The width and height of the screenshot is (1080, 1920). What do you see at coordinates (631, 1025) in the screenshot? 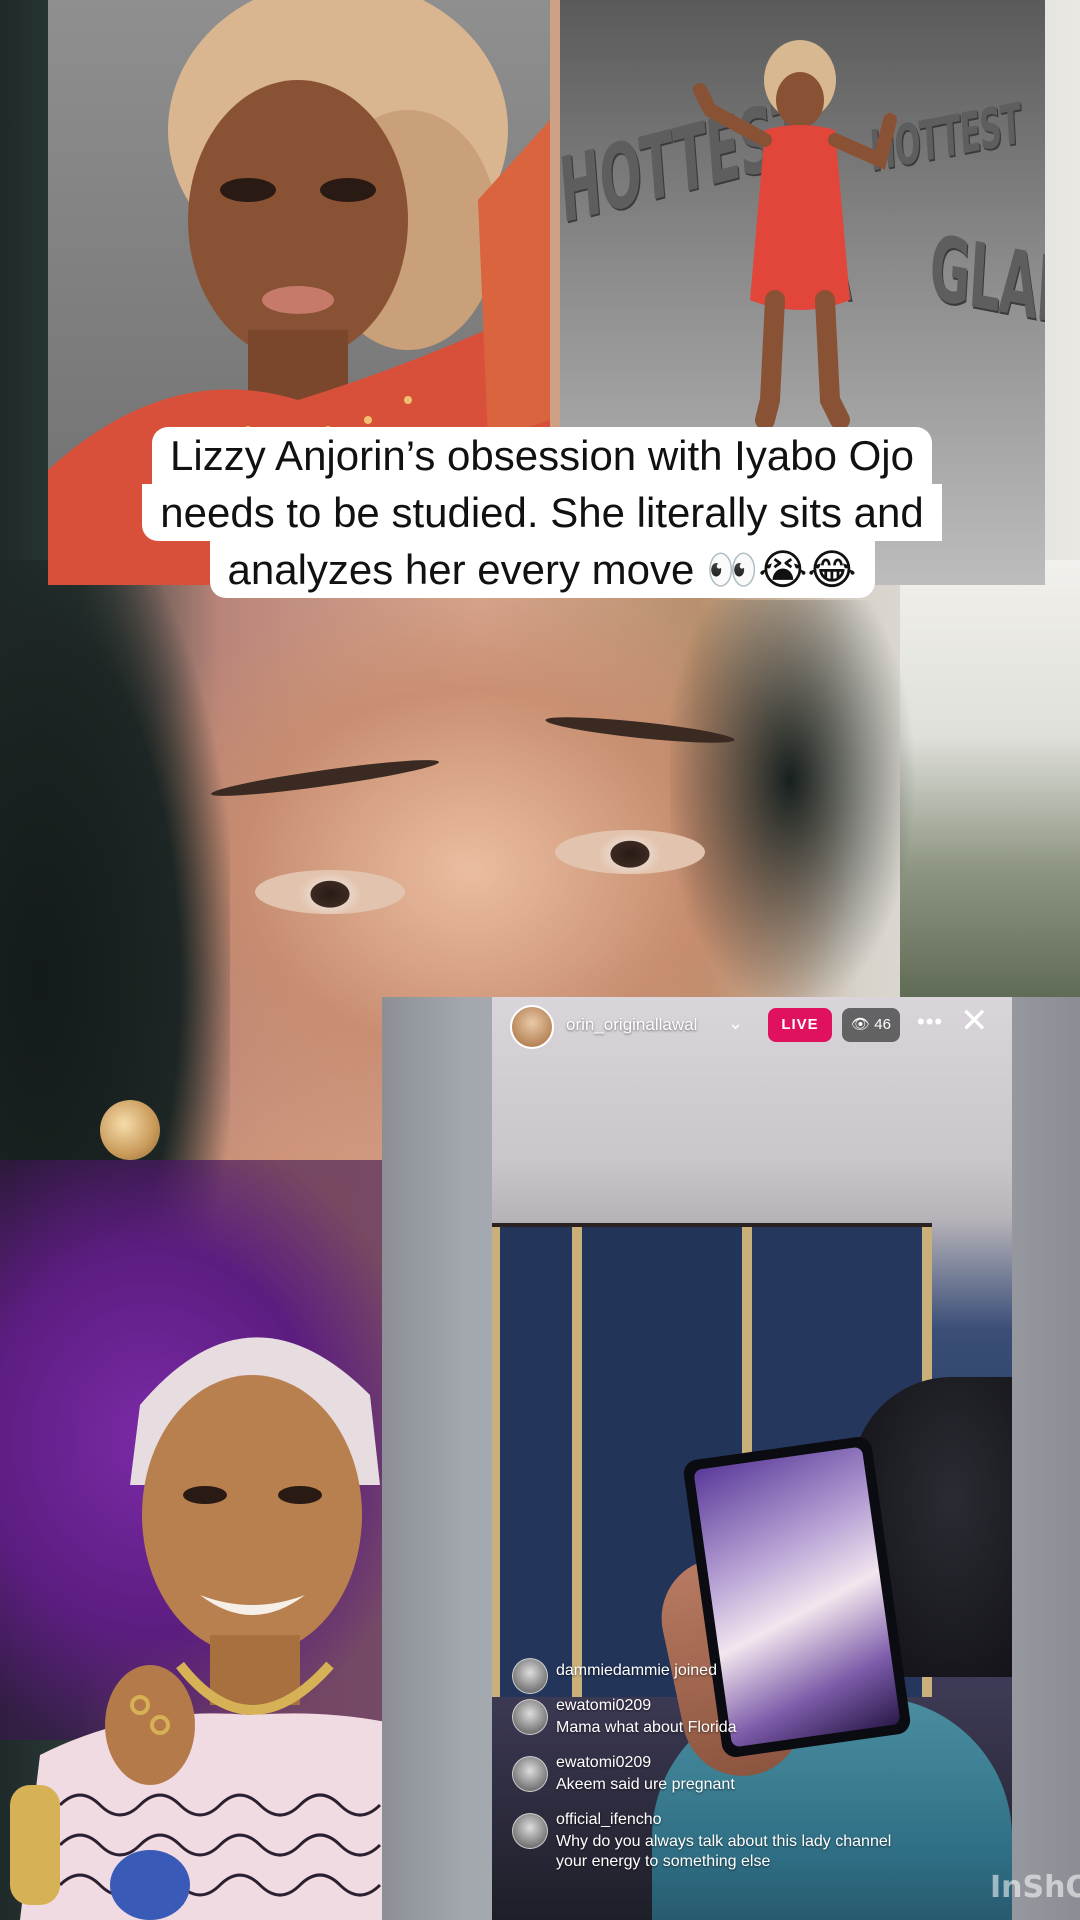
I see `host-username: orin_originallawal` at bounding box center [631, 1025].